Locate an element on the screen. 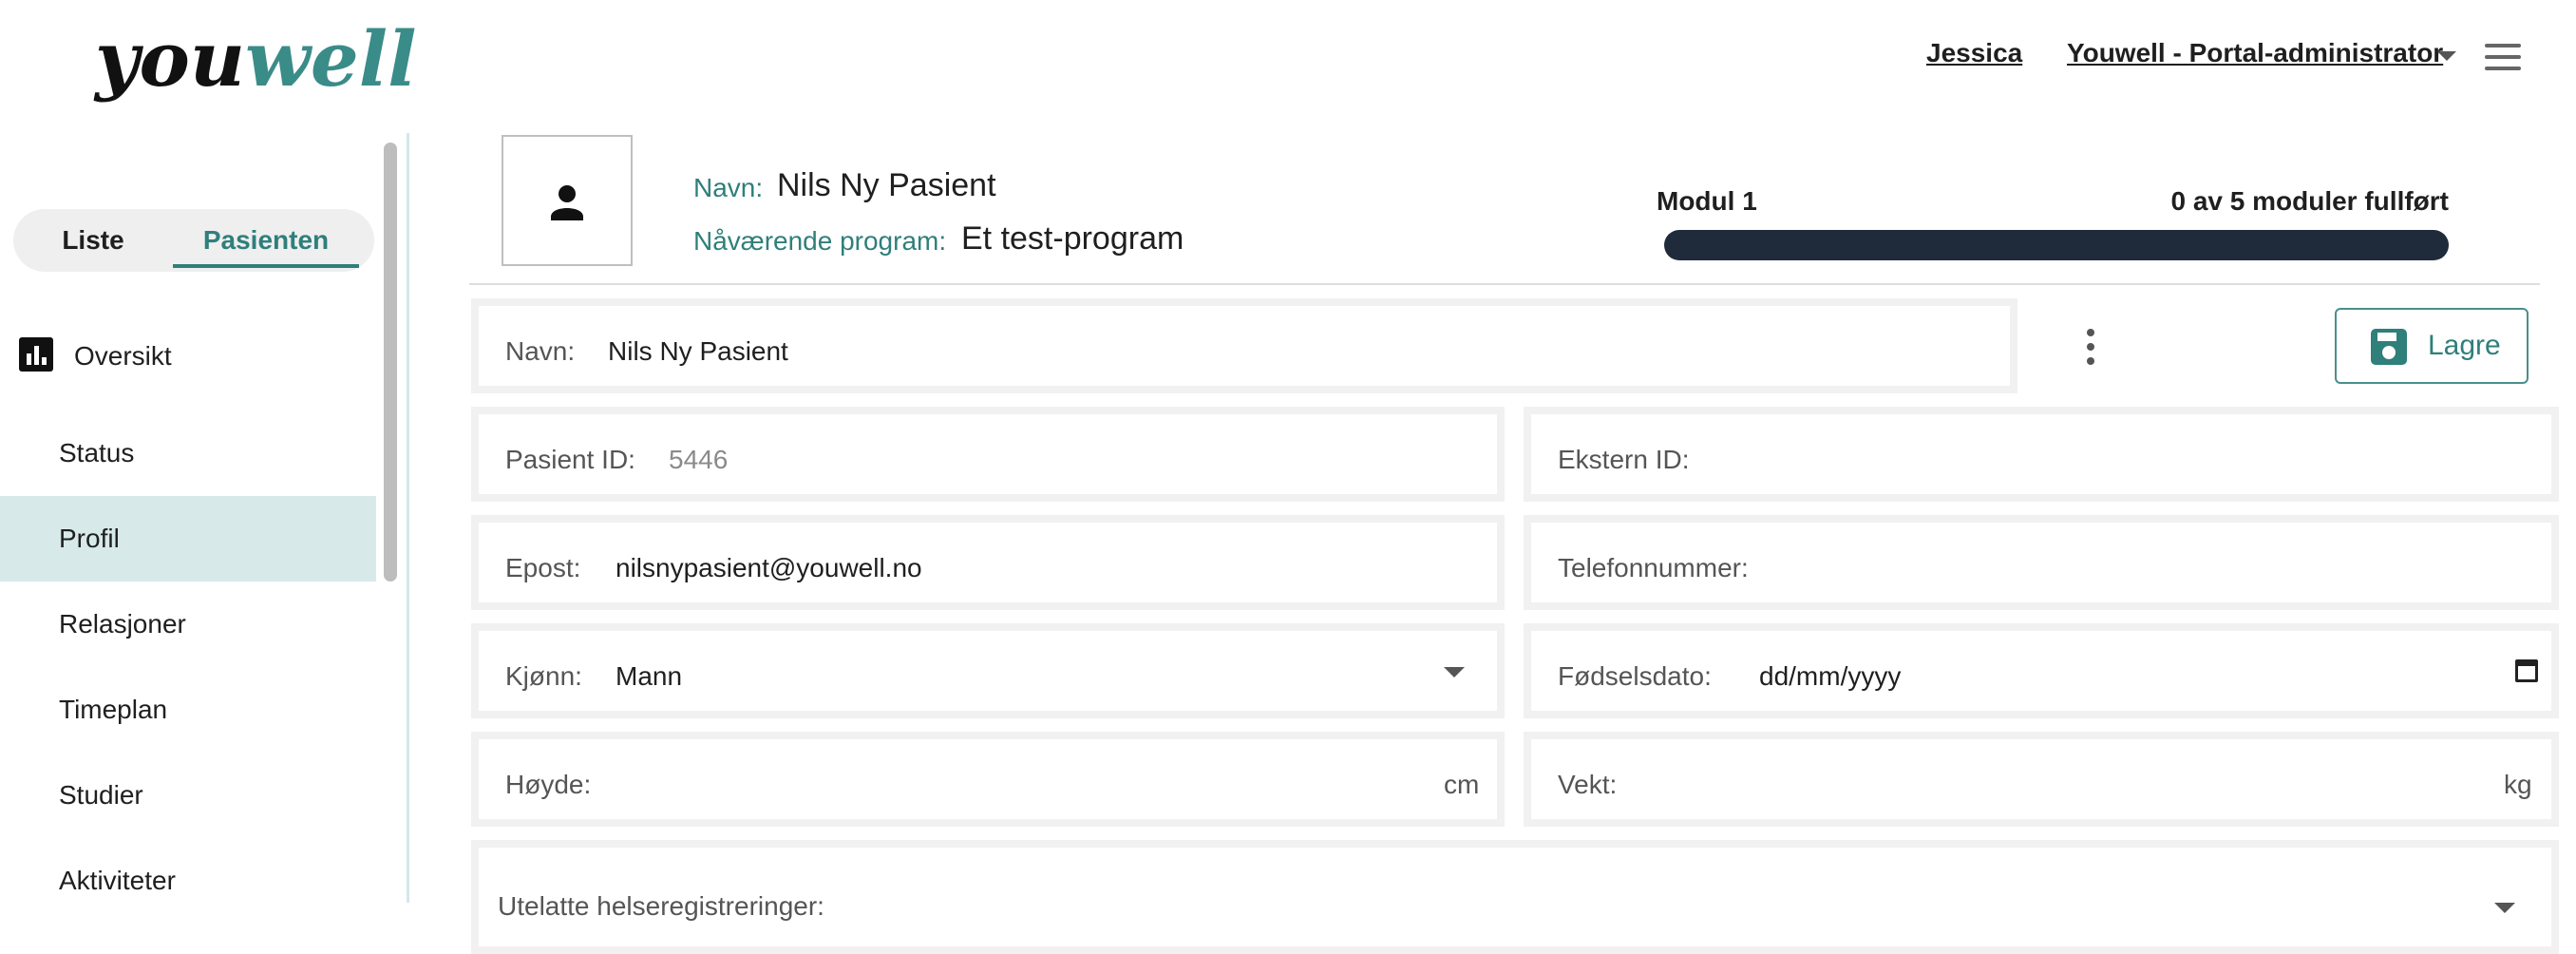 Image resolution: width=2576 pixels, height=954 pixels. sidebar-item-label: Timeplan is located at coordinates (113, 709).